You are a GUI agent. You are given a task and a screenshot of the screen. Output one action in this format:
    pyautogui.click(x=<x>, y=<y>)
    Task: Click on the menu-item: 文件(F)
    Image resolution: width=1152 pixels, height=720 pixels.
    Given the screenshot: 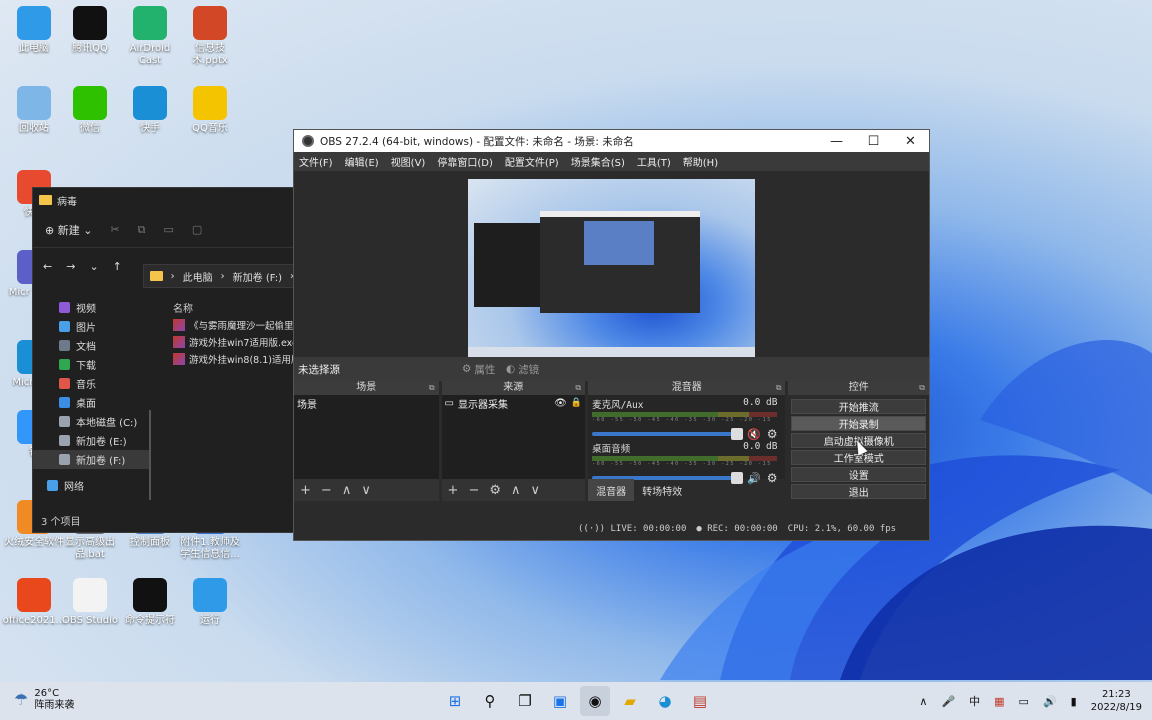 What is the action you would take?
    pyautogui.click(x=316, y=161)
    